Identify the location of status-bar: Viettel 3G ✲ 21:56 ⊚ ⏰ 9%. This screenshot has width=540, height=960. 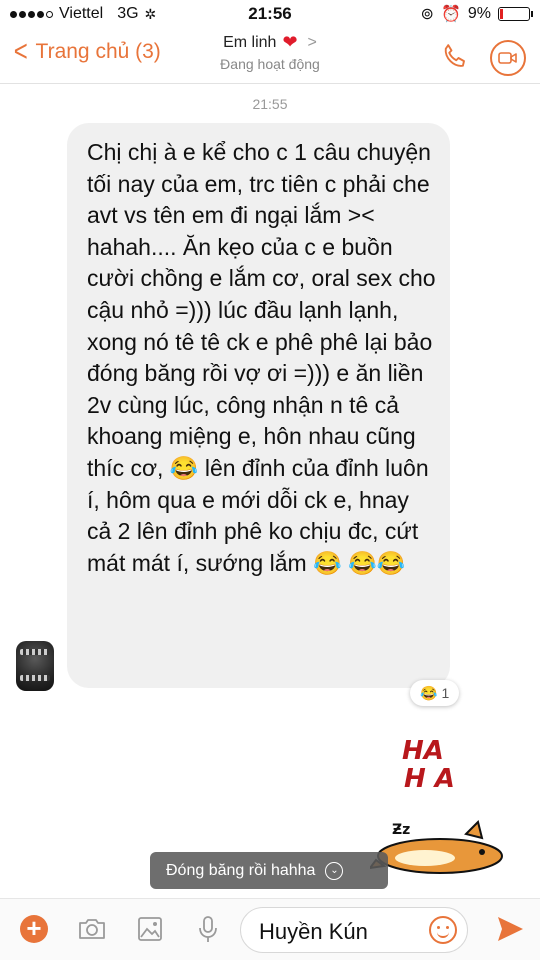
(270, 14).